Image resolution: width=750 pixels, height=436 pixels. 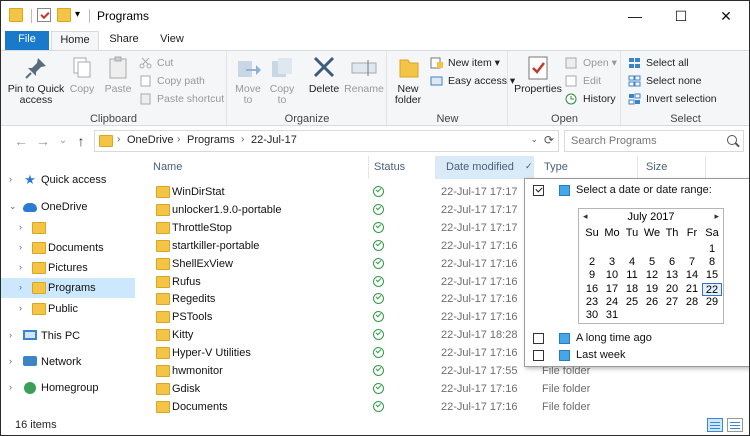 What do you see at coordinates (211, 140) in the screenshot?
I see `breadcrumb-programs: Programs` at bounding box center [211, 140].